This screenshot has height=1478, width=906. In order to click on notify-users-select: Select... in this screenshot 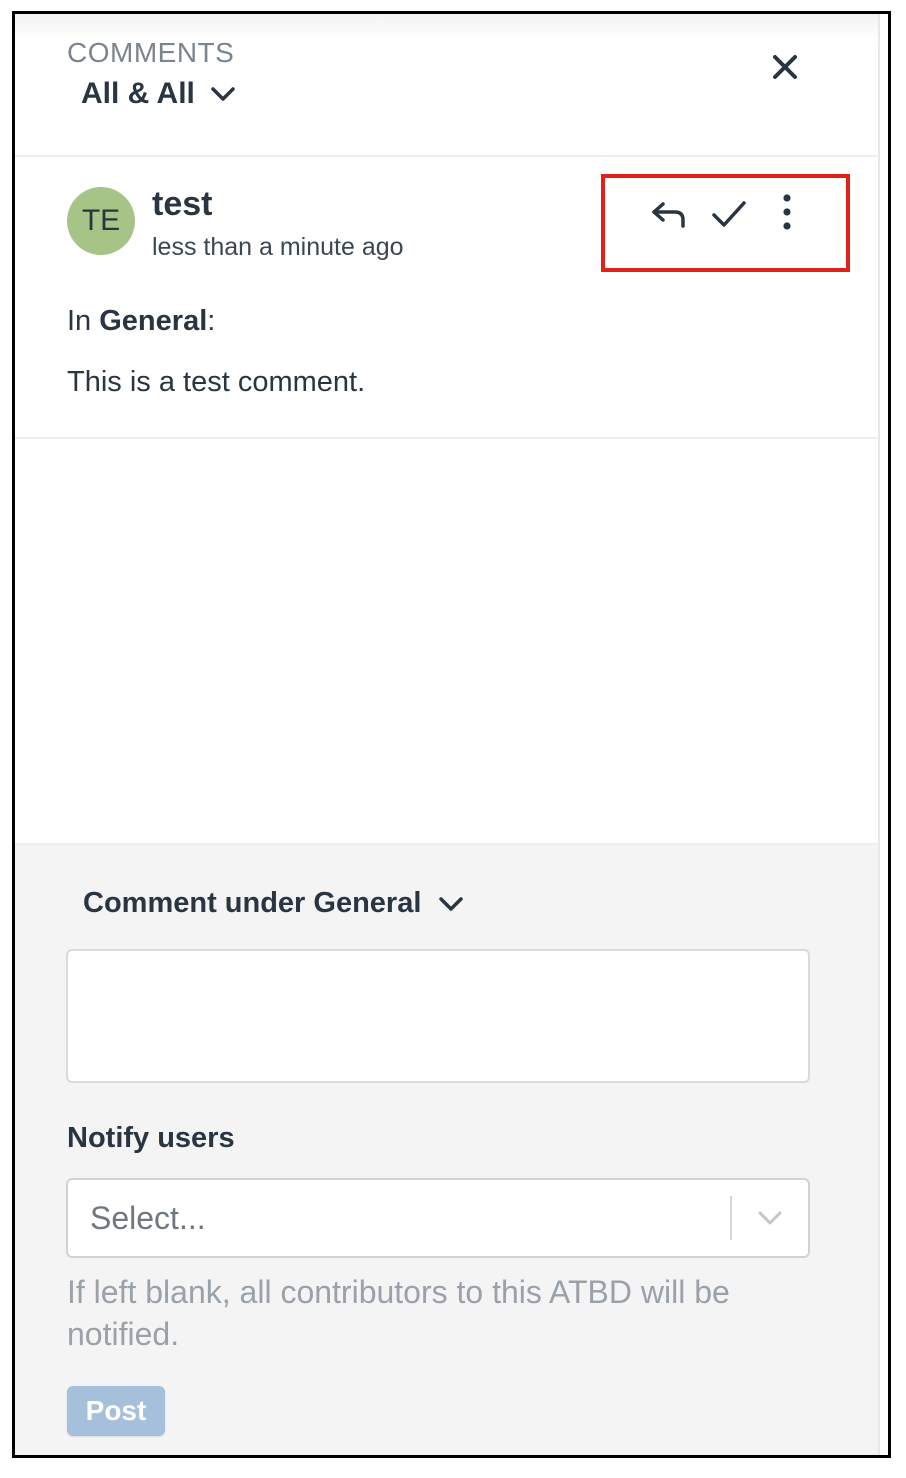, I will do `click(438, 1218)`.